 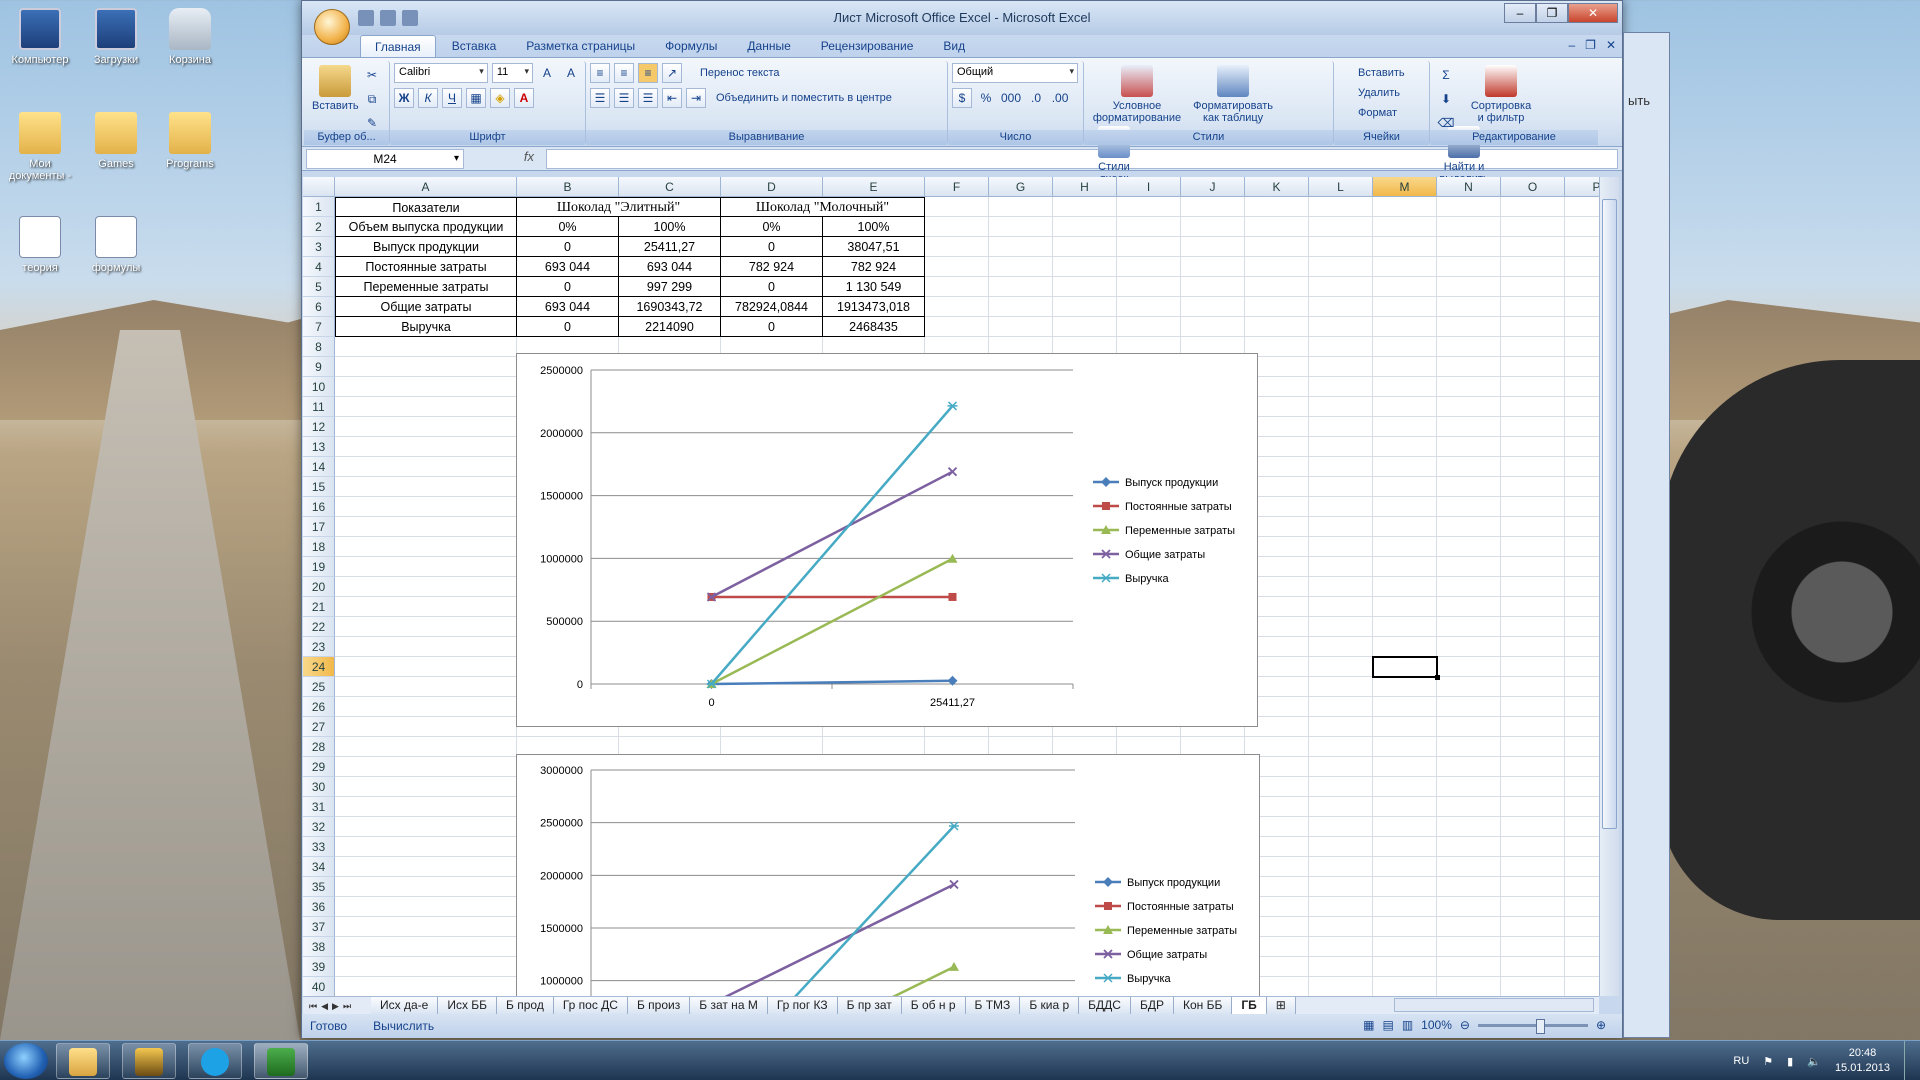 What do you see at coordinates (957, 187) in the screenshot?
I see `column-header-F: F` at bounding box center [957, 187].